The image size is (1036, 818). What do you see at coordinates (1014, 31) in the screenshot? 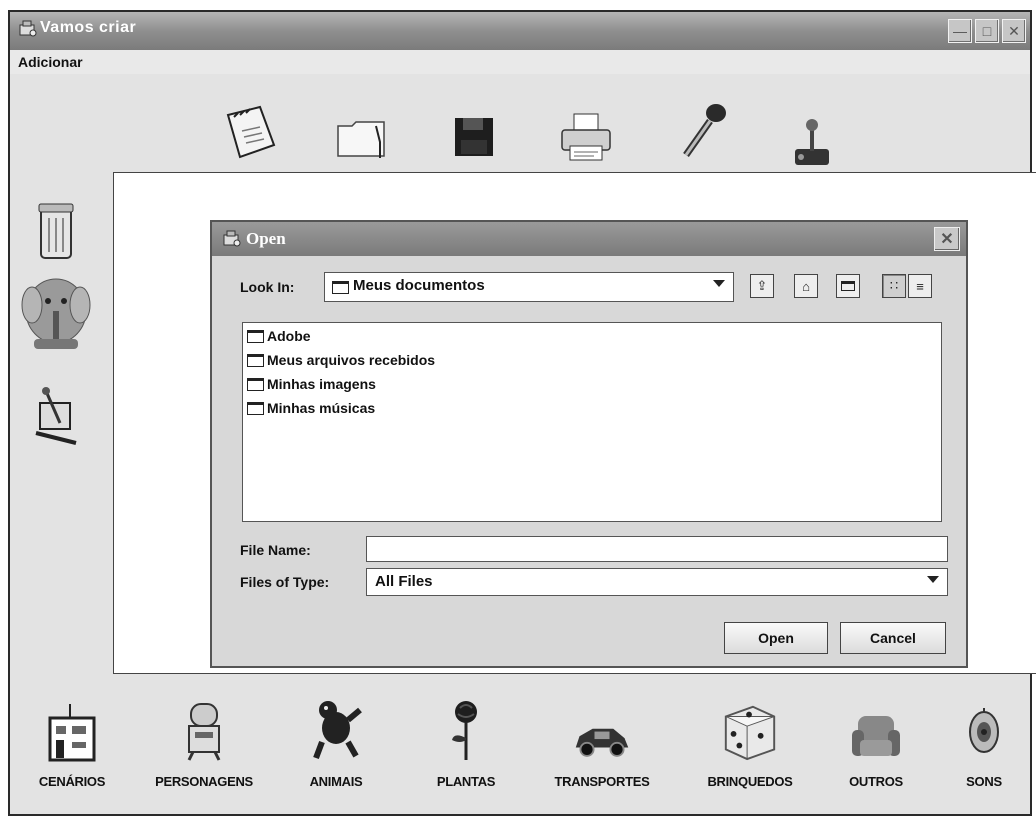
I see `close-icon: ✕` at bounding box center [1014, 31].